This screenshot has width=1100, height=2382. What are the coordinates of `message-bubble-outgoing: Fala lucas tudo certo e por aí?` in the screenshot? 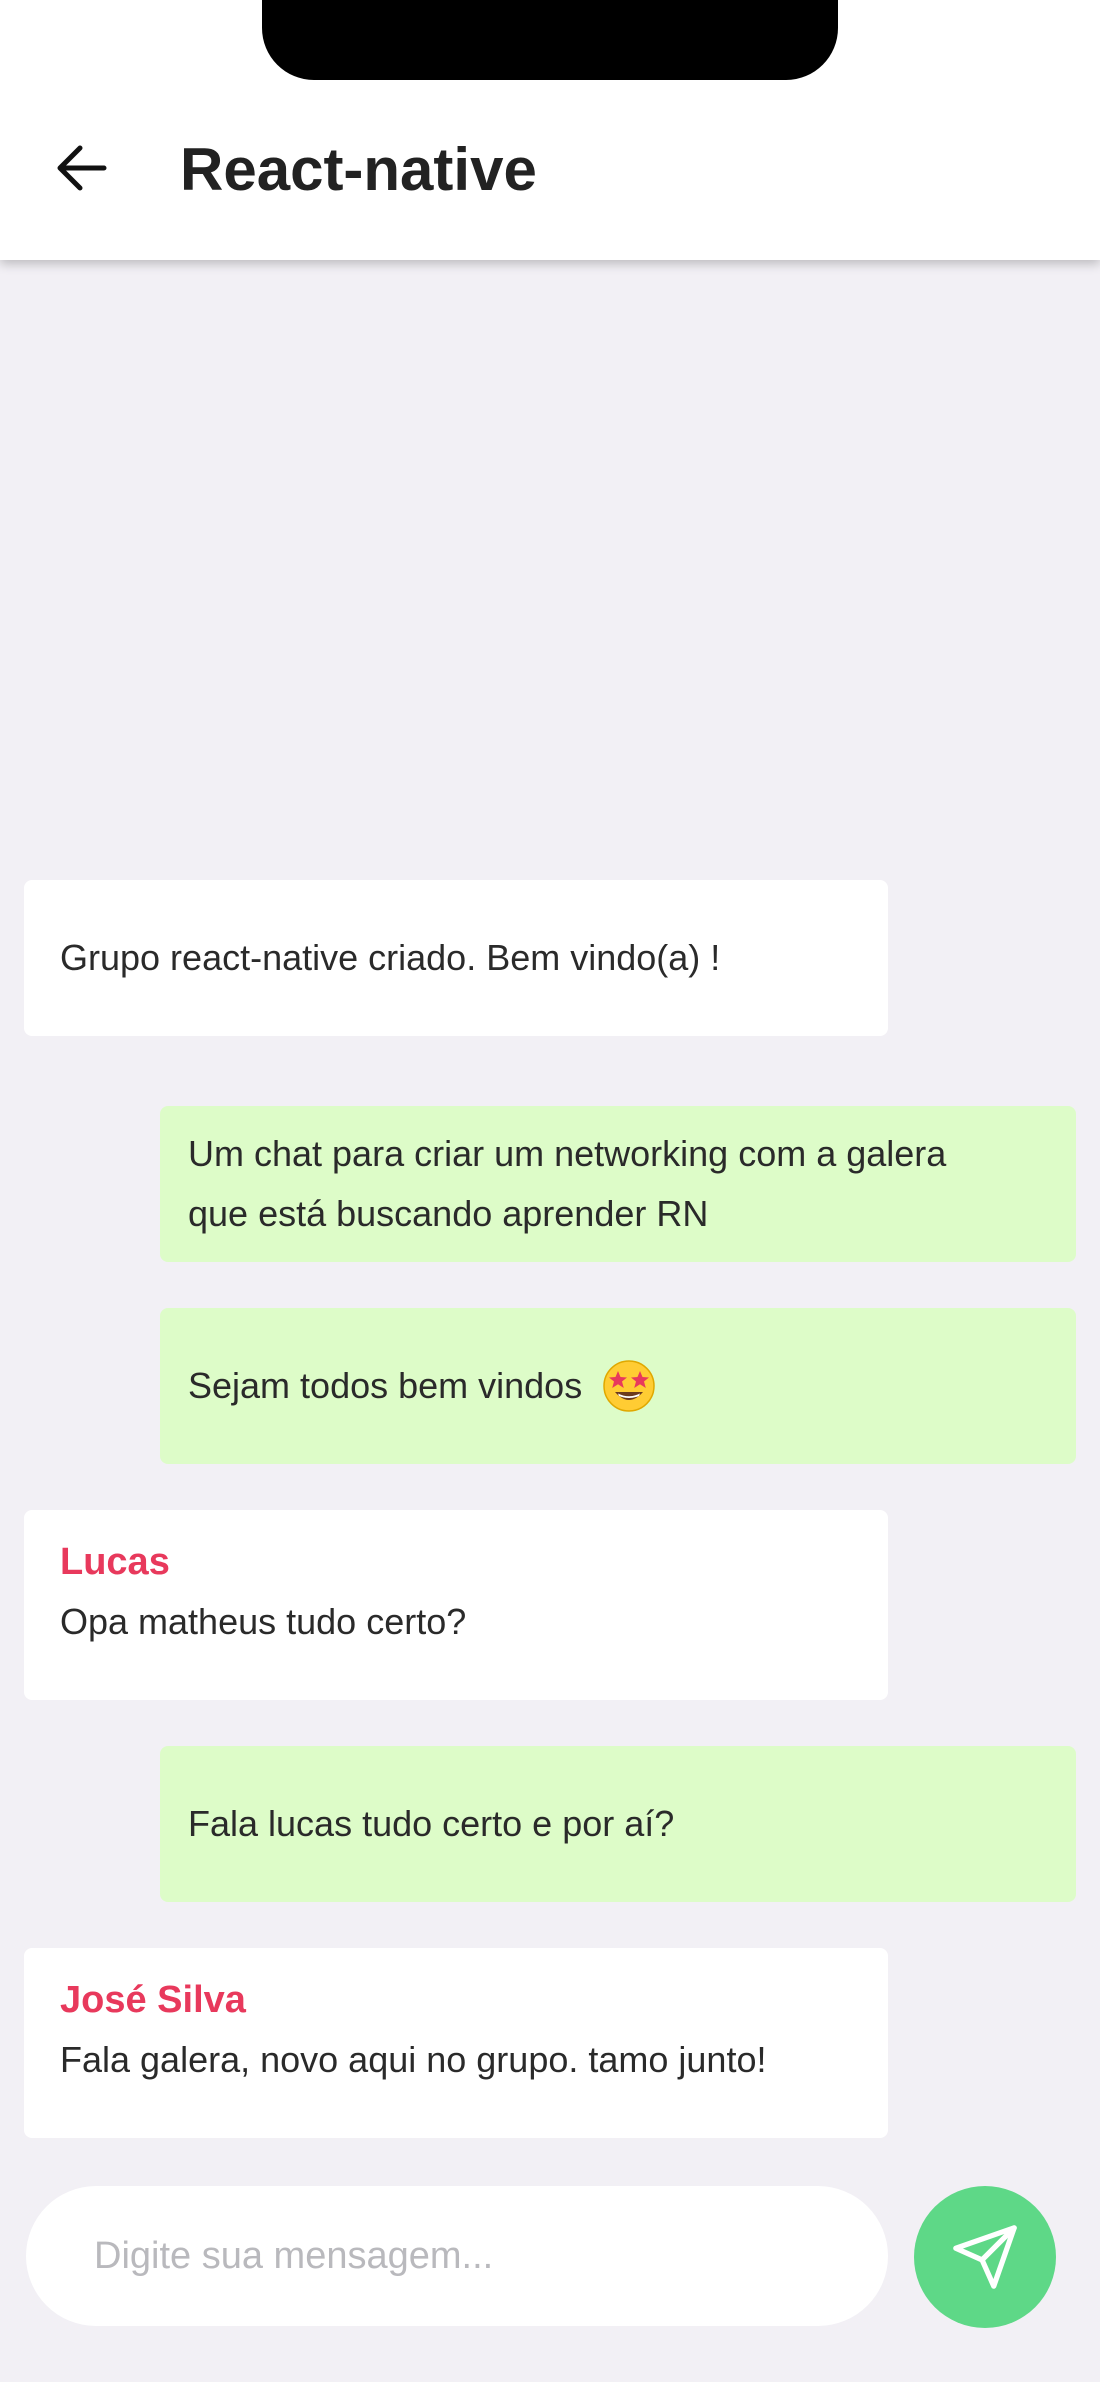 It's located at (618, 1824).